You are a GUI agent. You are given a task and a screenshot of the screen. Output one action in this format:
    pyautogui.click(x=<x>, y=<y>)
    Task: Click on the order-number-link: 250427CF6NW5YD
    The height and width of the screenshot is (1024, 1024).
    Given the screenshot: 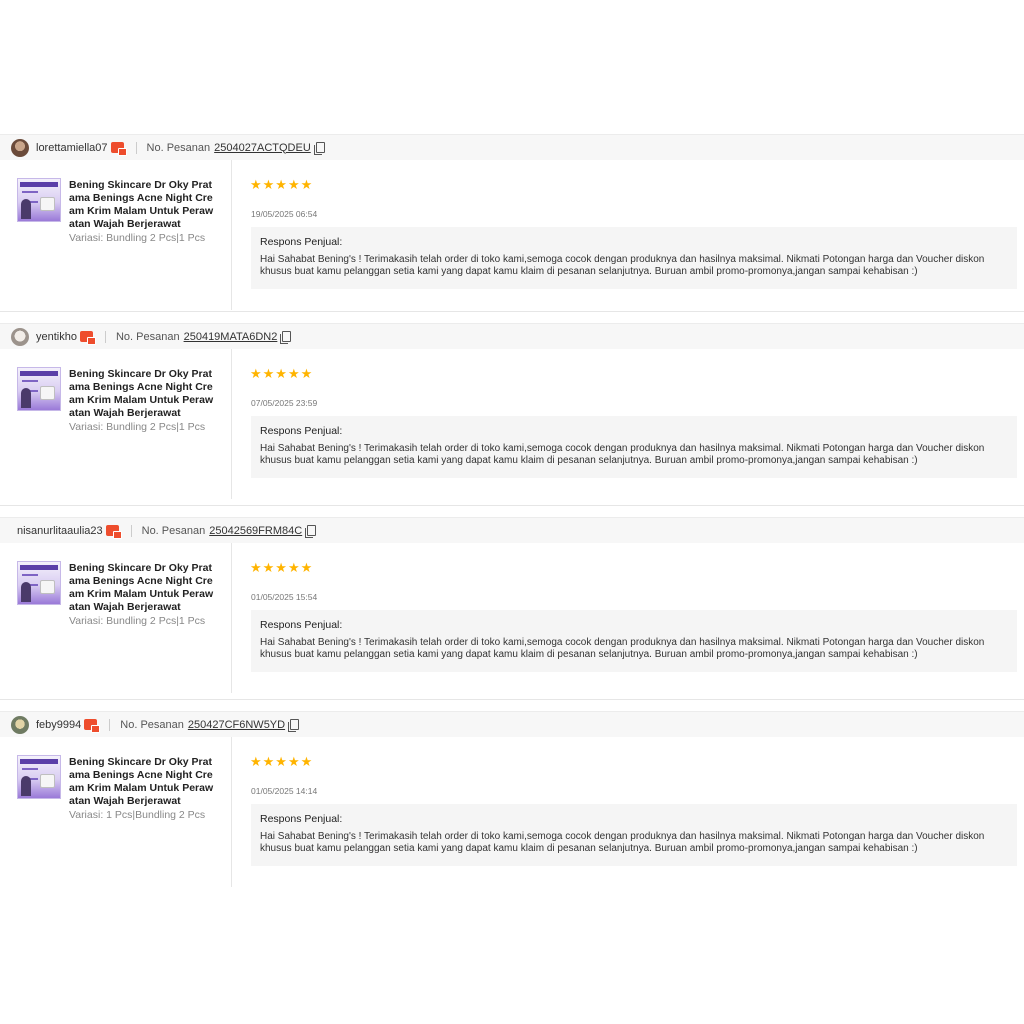 What is the action you would take?
    pyautogui.click(x=236, y=725)
    